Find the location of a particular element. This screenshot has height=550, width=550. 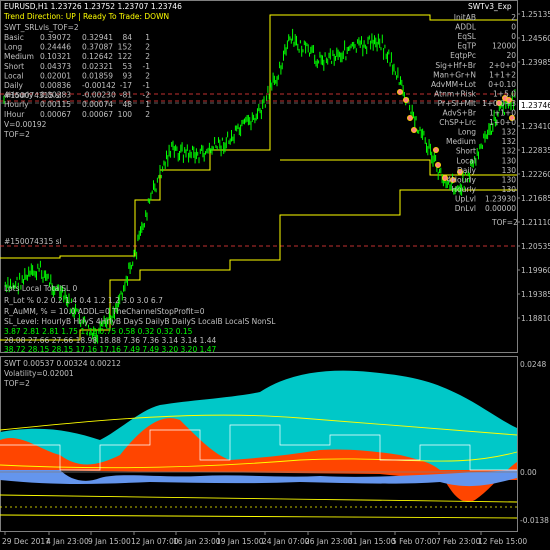

right-row-value: 2 is located at coordinates (513, 17).